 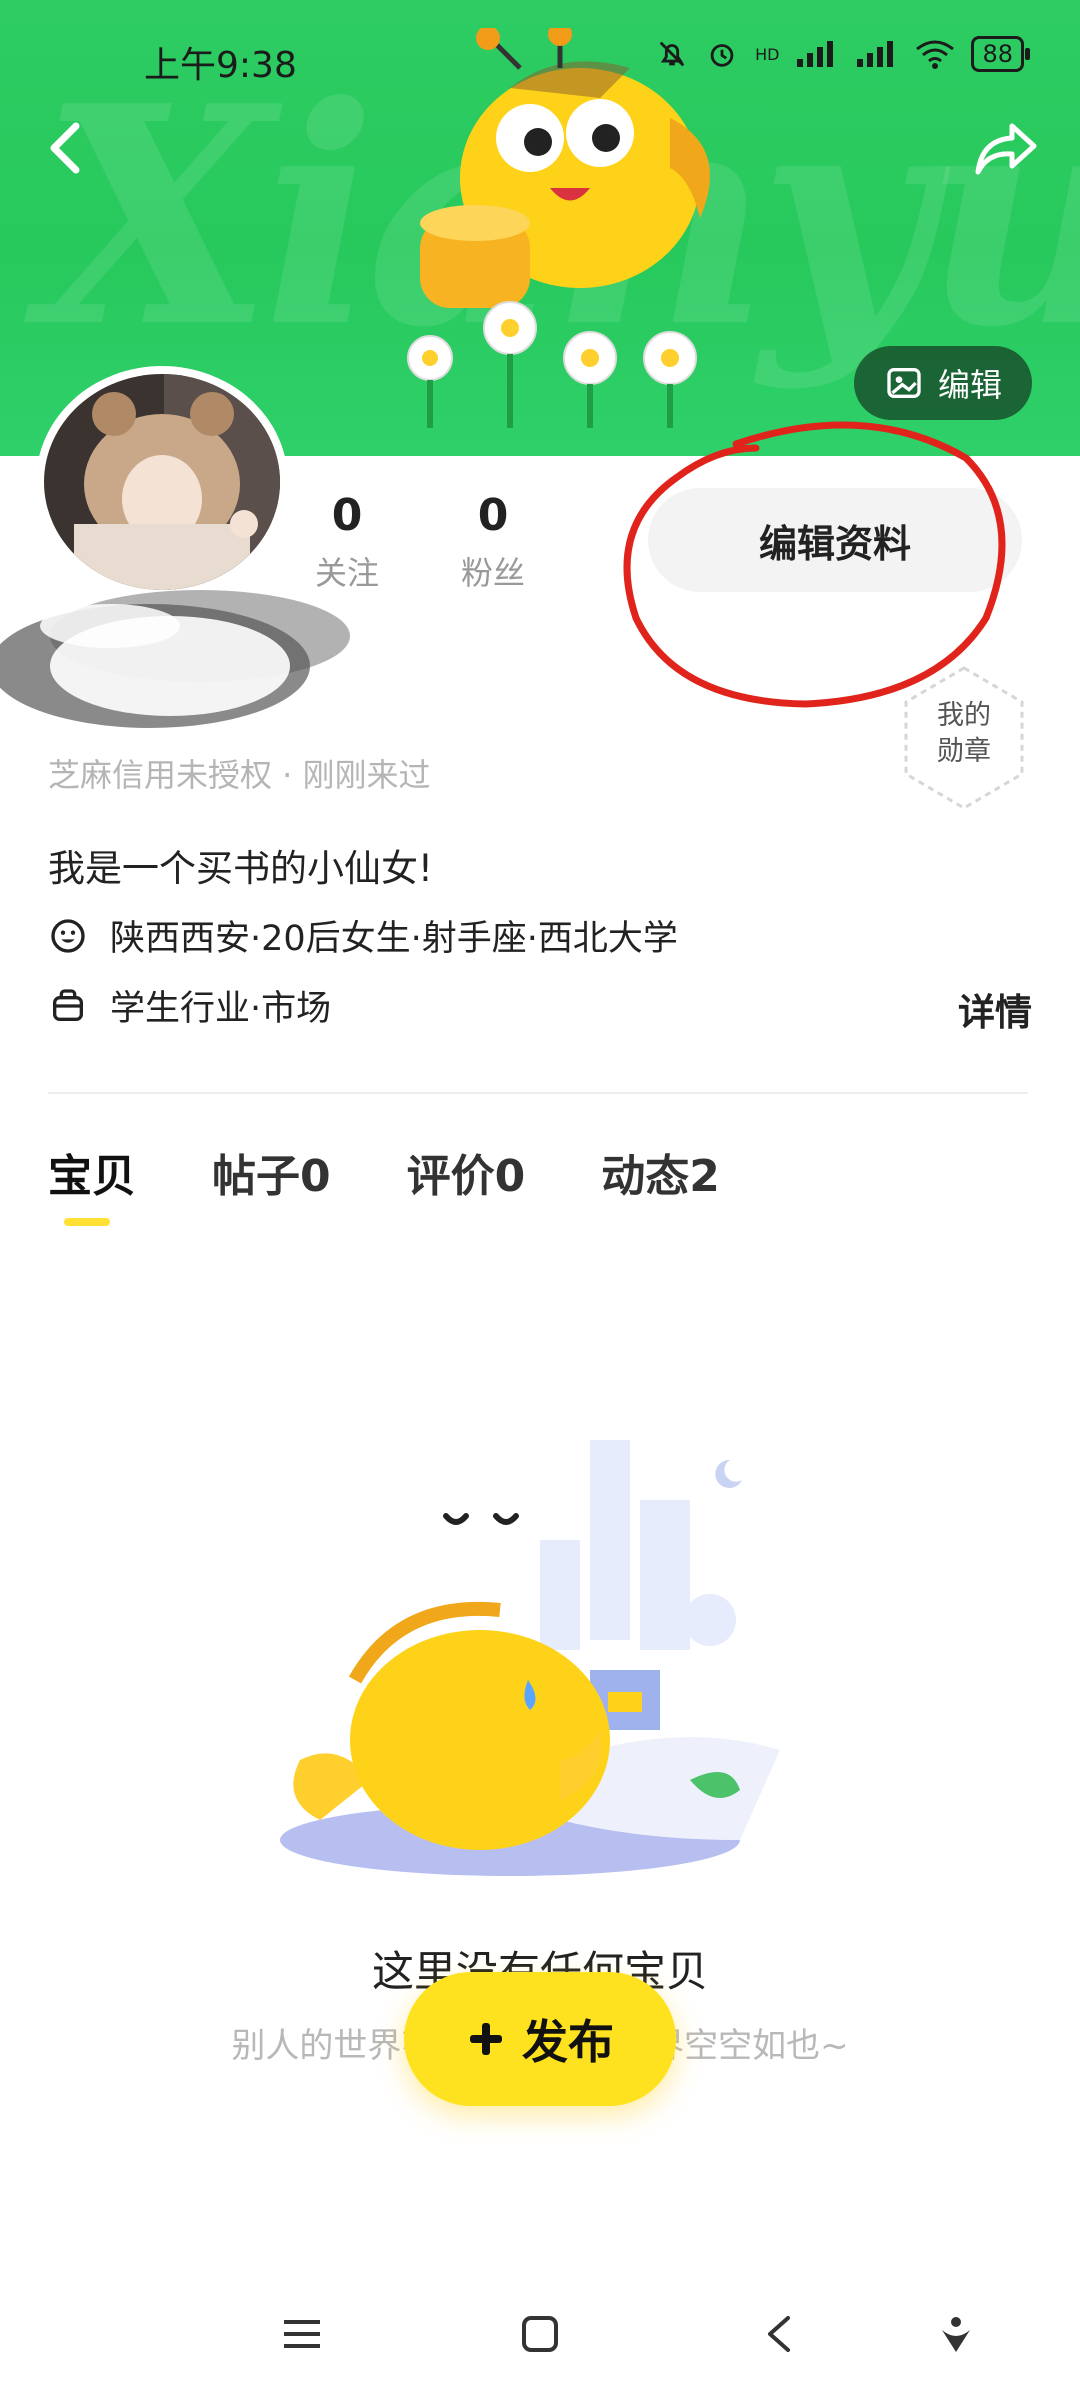 What do you see at coordinates (956, 2334) in the screenshot?
I see `assistant-icon` at bounding box center [956, 2334].